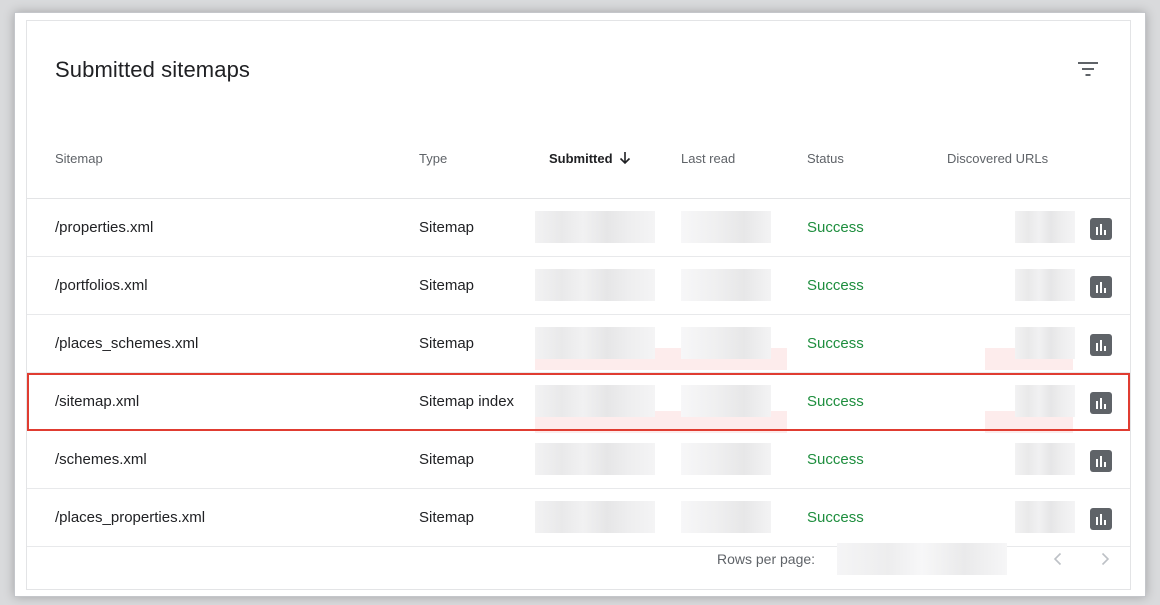  What do you see at coordinates (578, 559) in the screenshot?
I see `table-footer: Rows per page:` at bounding box center [578, 559].